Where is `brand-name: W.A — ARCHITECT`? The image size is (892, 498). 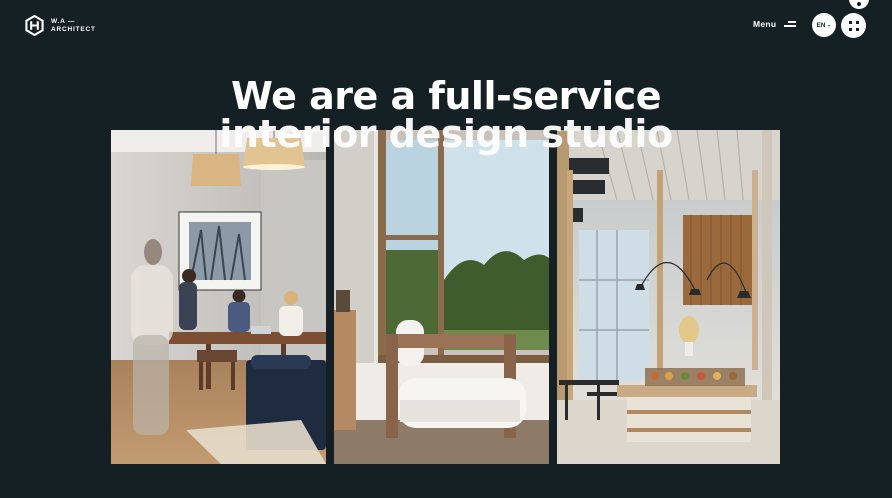
brand-name: W.A — ARCHITECT is located at coordinates (73, 26).